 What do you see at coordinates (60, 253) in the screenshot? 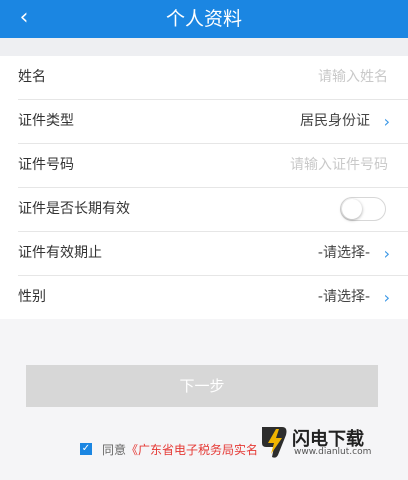
I see `expiry-label: 证件有效期止` at bounding box center [60, 253].